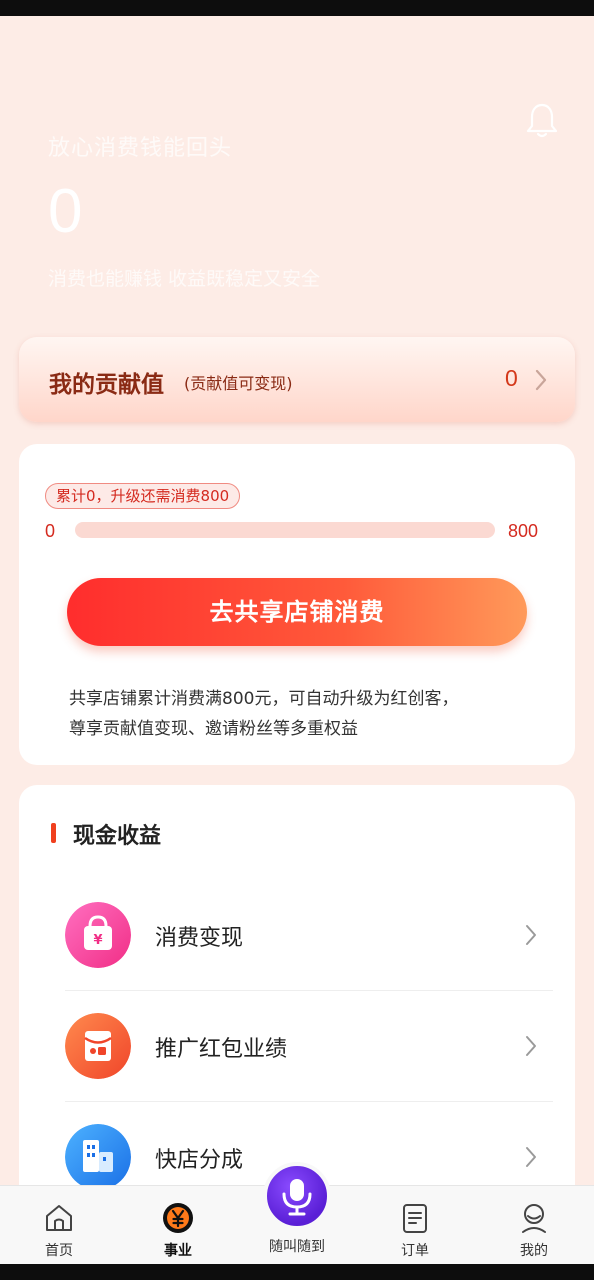  I want to click on cash-item-label: 消费变现, so click(199, 938).